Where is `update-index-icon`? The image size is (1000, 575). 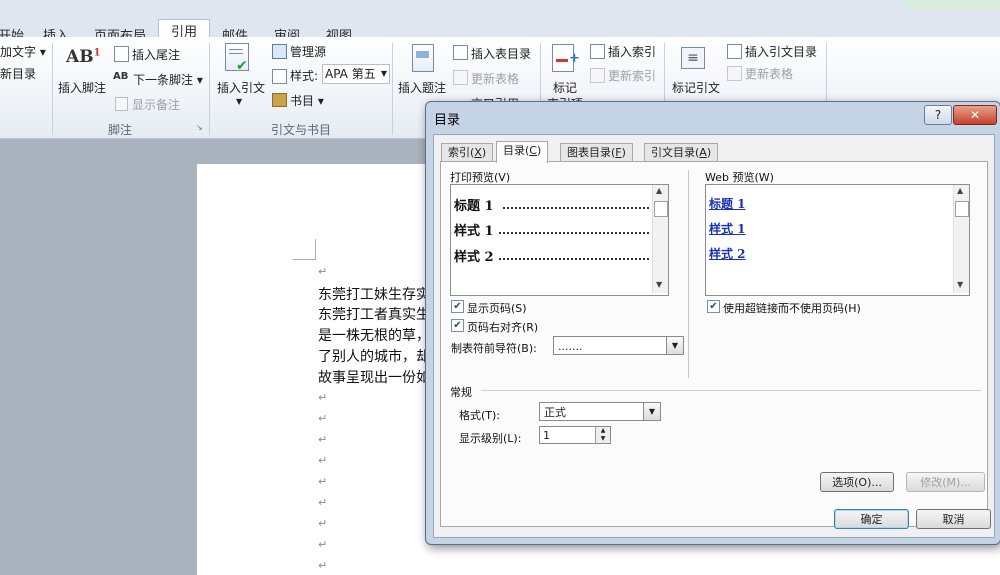
update-index-icon is located at coordinates (597, 75).